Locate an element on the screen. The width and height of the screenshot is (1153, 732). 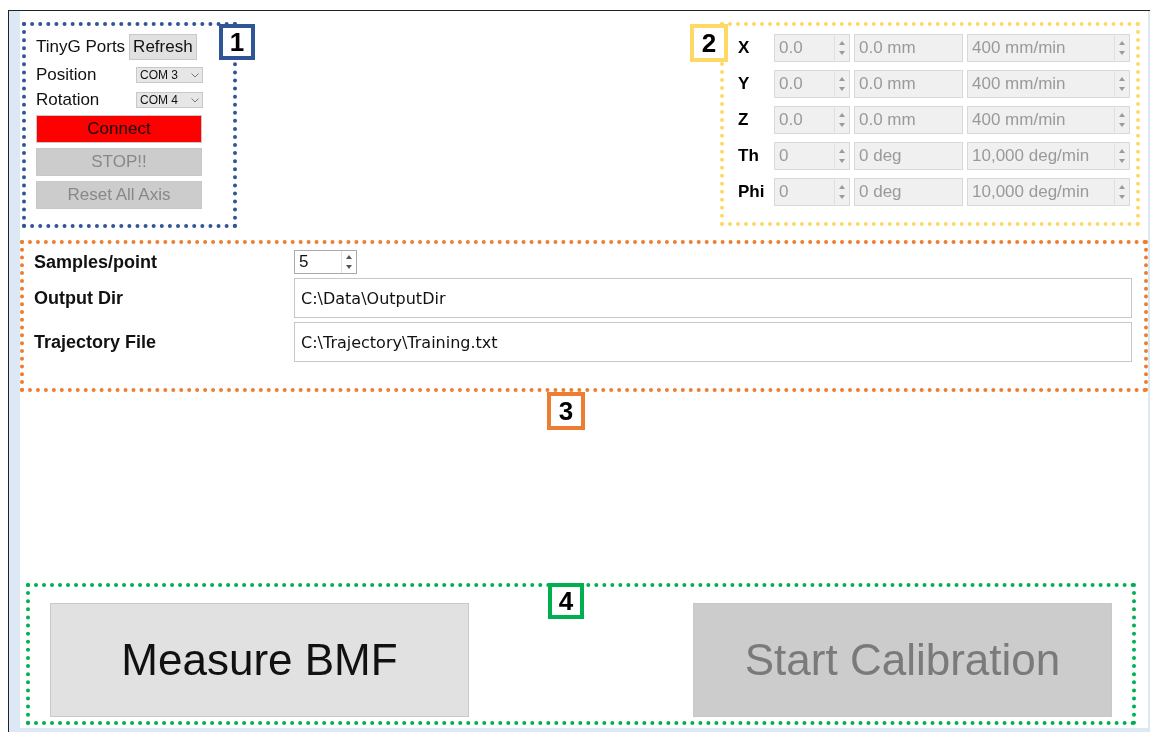
input-field: C:\Trajectory\Training.txt is located at coordinates (713, 342).